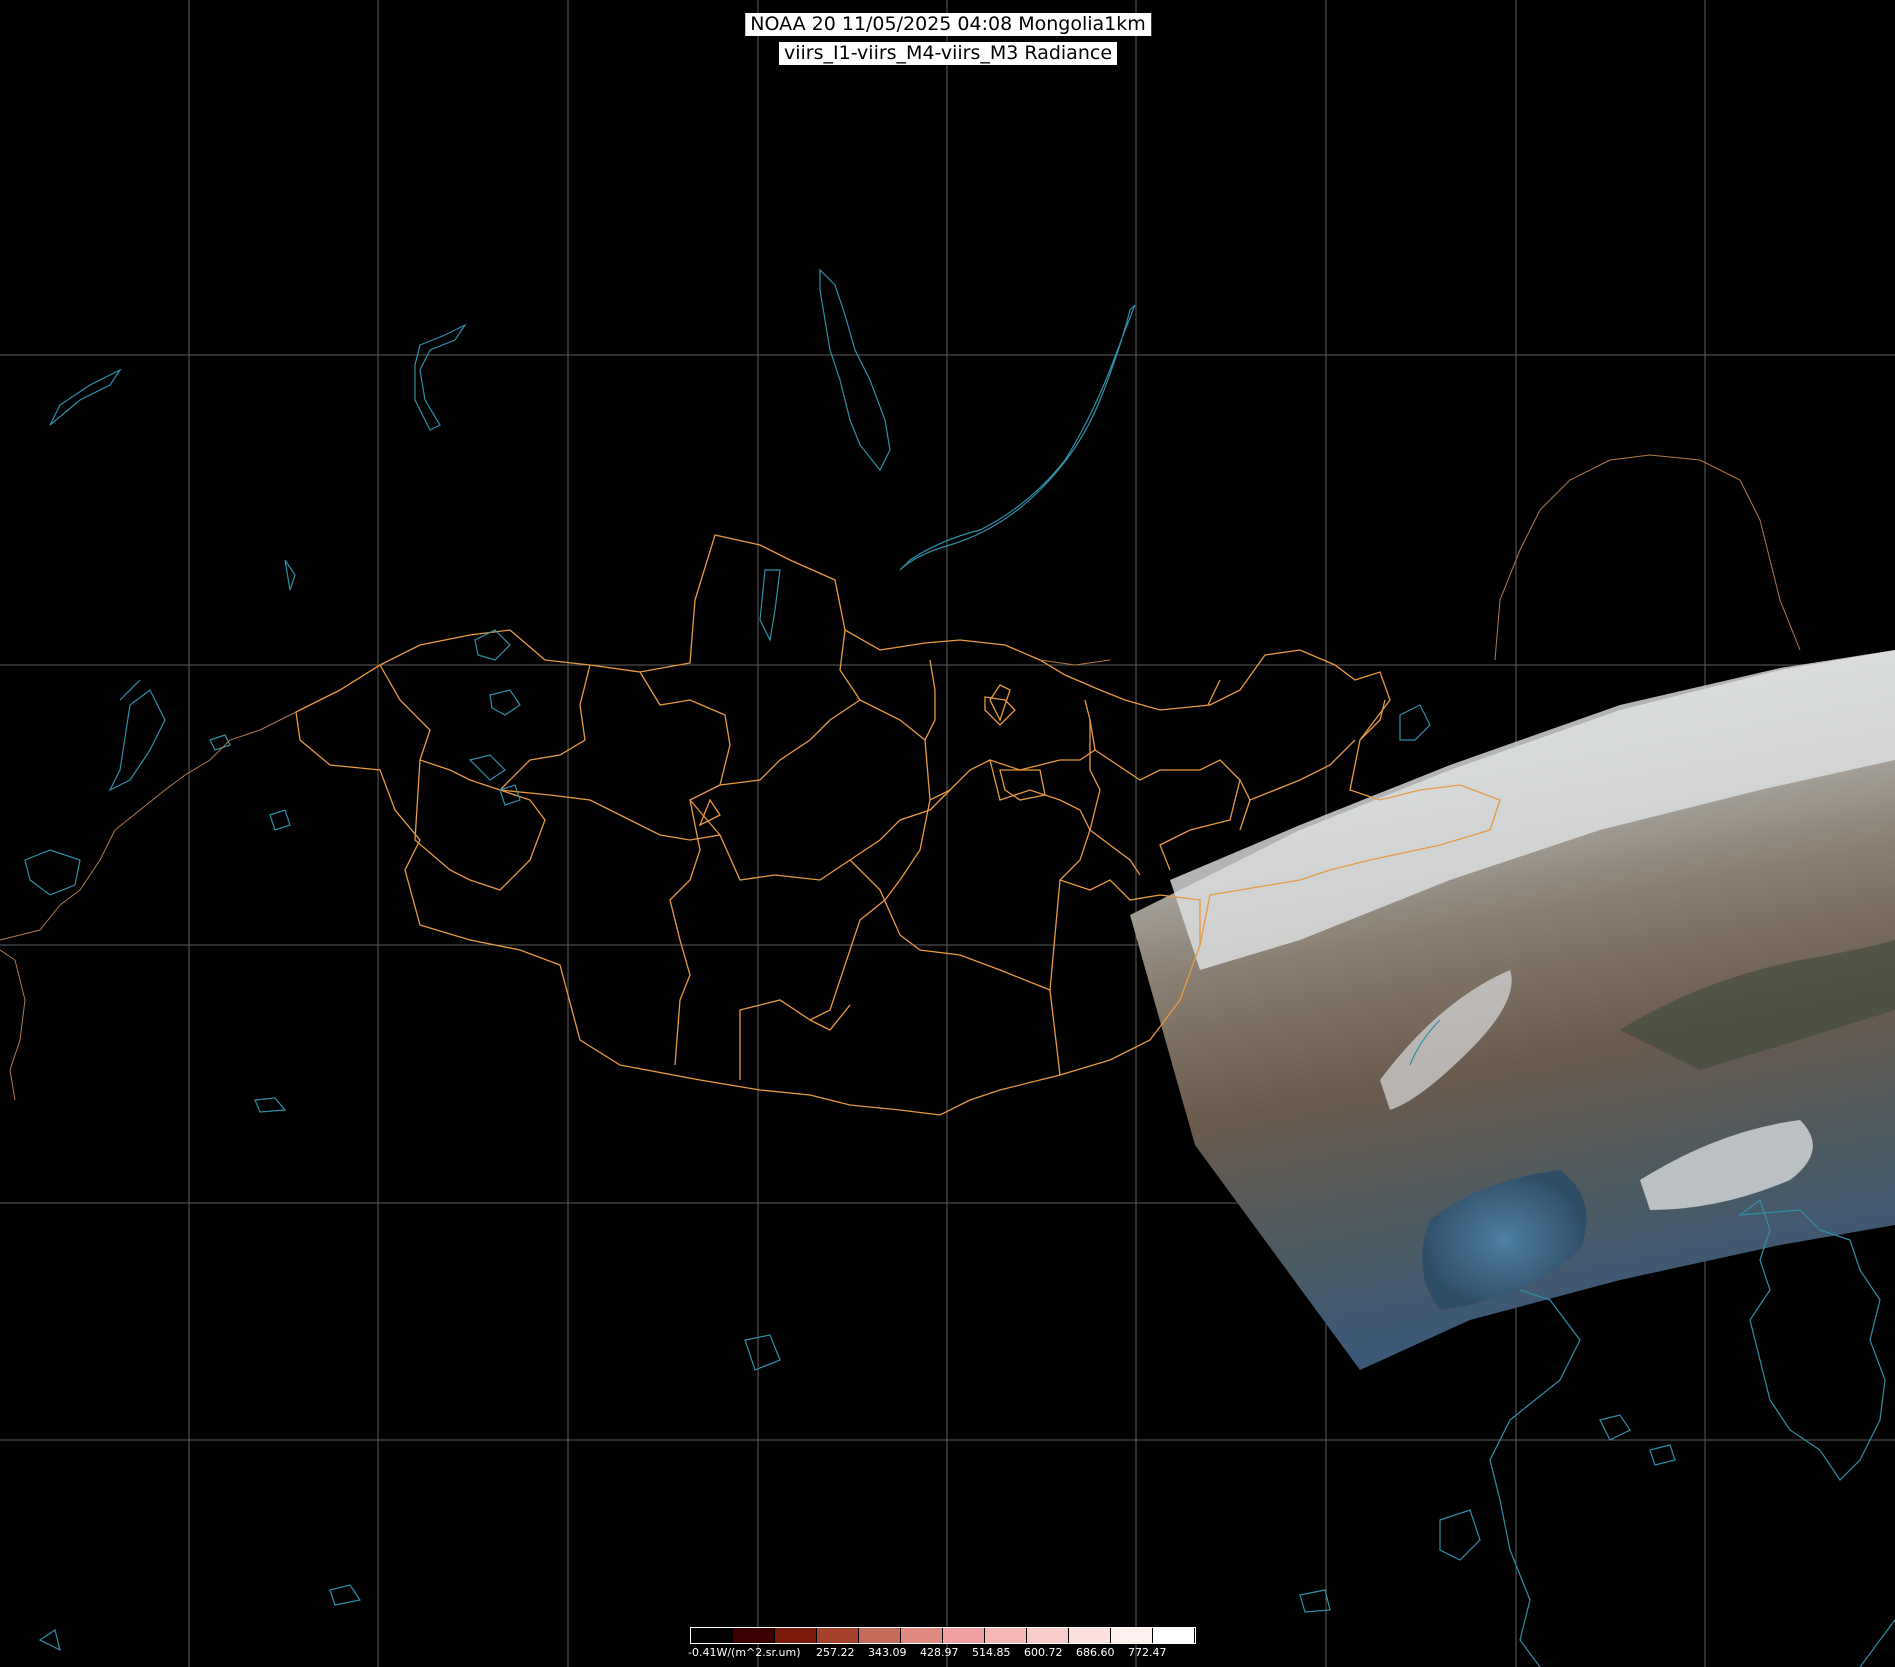 Image resolution: width=1895 pixels, height=1667 pixels. Describe the element at coordinates (948, 53) in the screenshot. I see `map-title-line-2: viirs_I1-viirs_M4-viirs_M3 Radiance` at that location.